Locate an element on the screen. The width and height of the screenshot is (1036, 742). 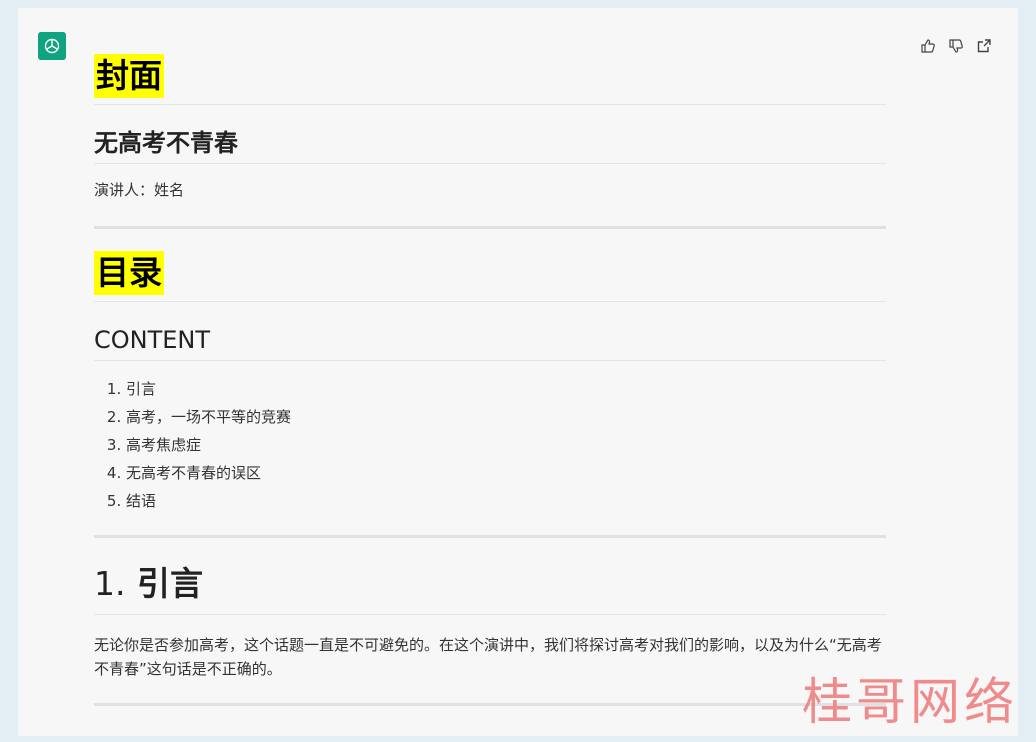
cover-heading-block: 封面 is located at coordinates (490, 79).